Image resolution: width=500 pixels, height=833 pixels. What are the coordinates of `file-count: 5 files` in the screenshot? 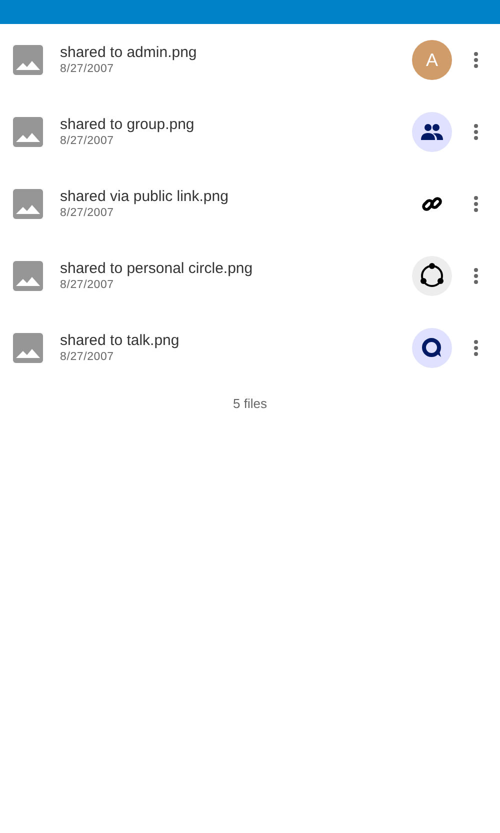 It's located at (250, 403).